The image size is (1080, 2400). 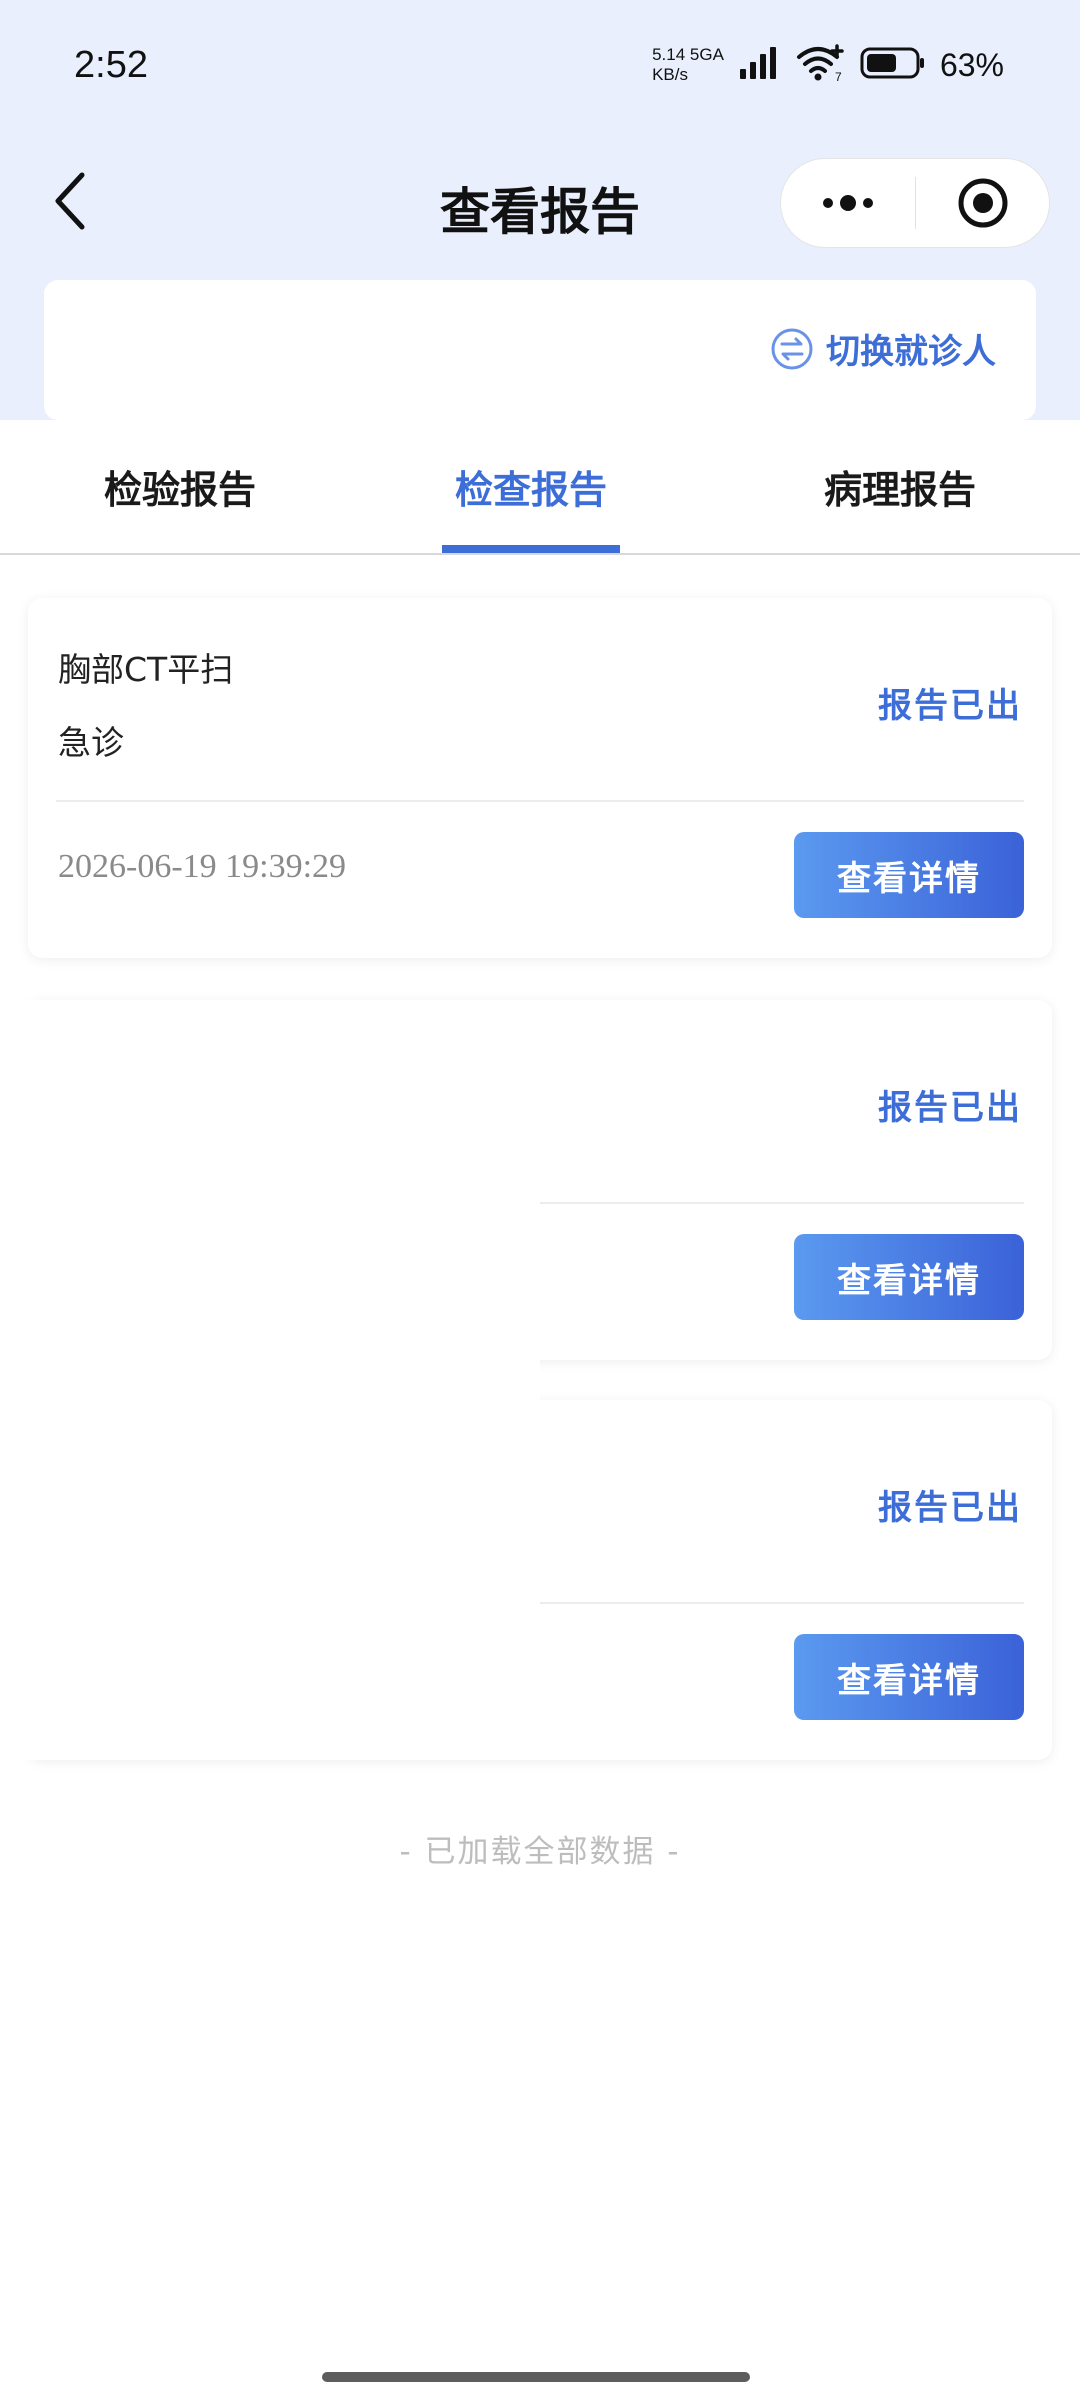 I want to click on switch-patient-button: 切换就诊人, so click(x=883, y=348).